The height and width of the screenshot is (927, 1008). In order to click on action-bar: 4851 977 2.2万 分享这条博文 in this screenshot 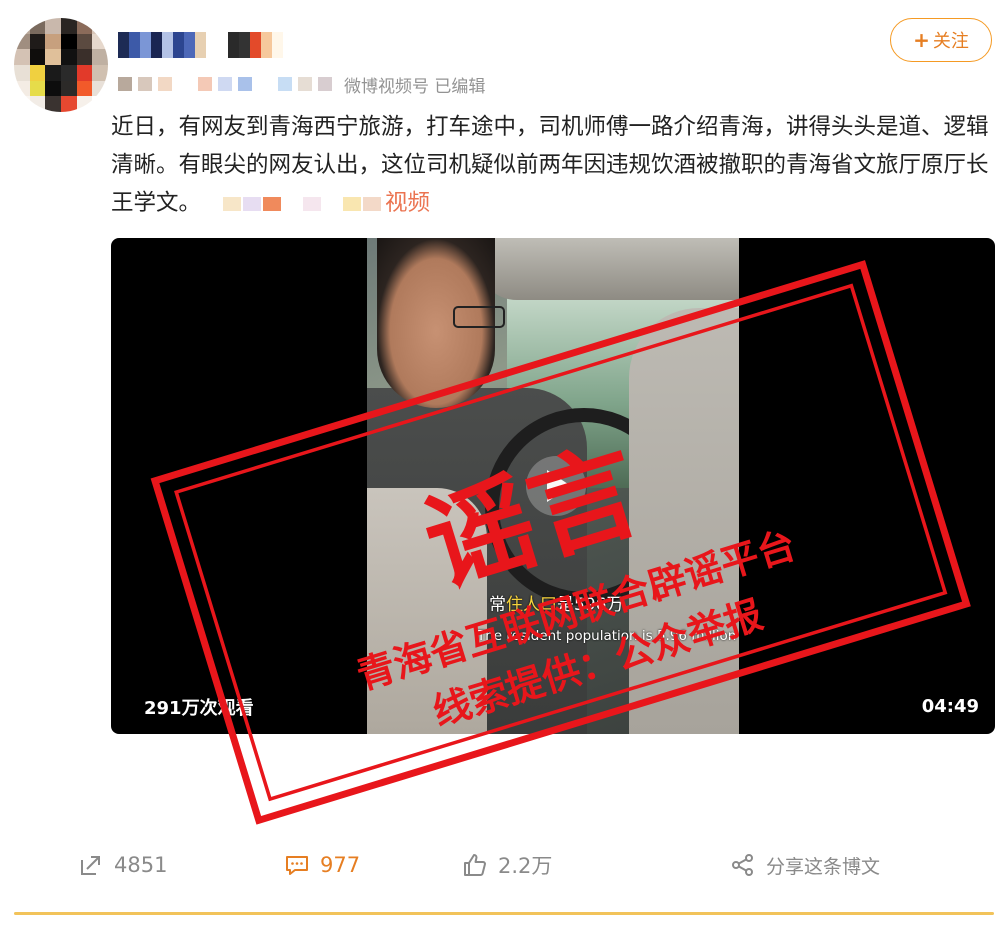, I will do `click(504, 865)`.